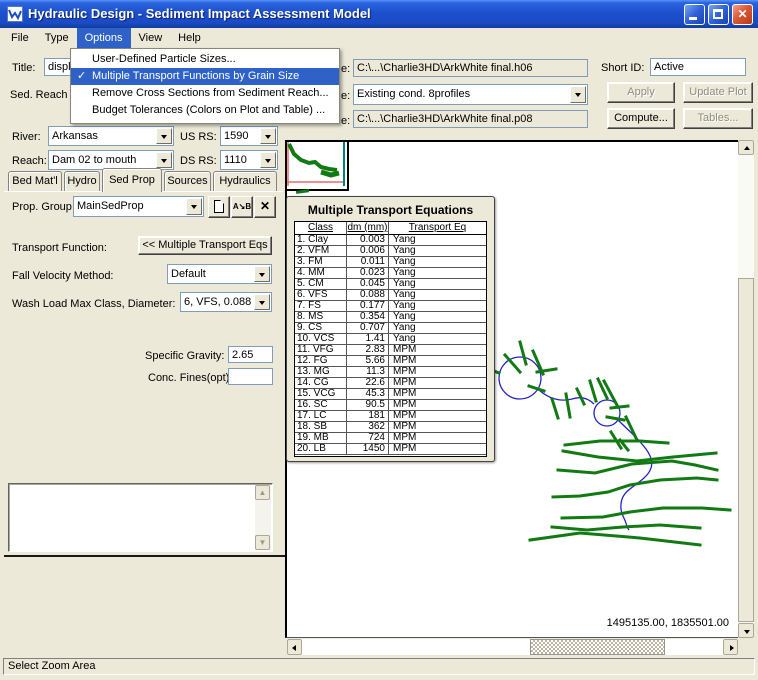 This screenshot has width=758, height=680. I want to click on river-combobox: Arkansas, so click(111, 136).